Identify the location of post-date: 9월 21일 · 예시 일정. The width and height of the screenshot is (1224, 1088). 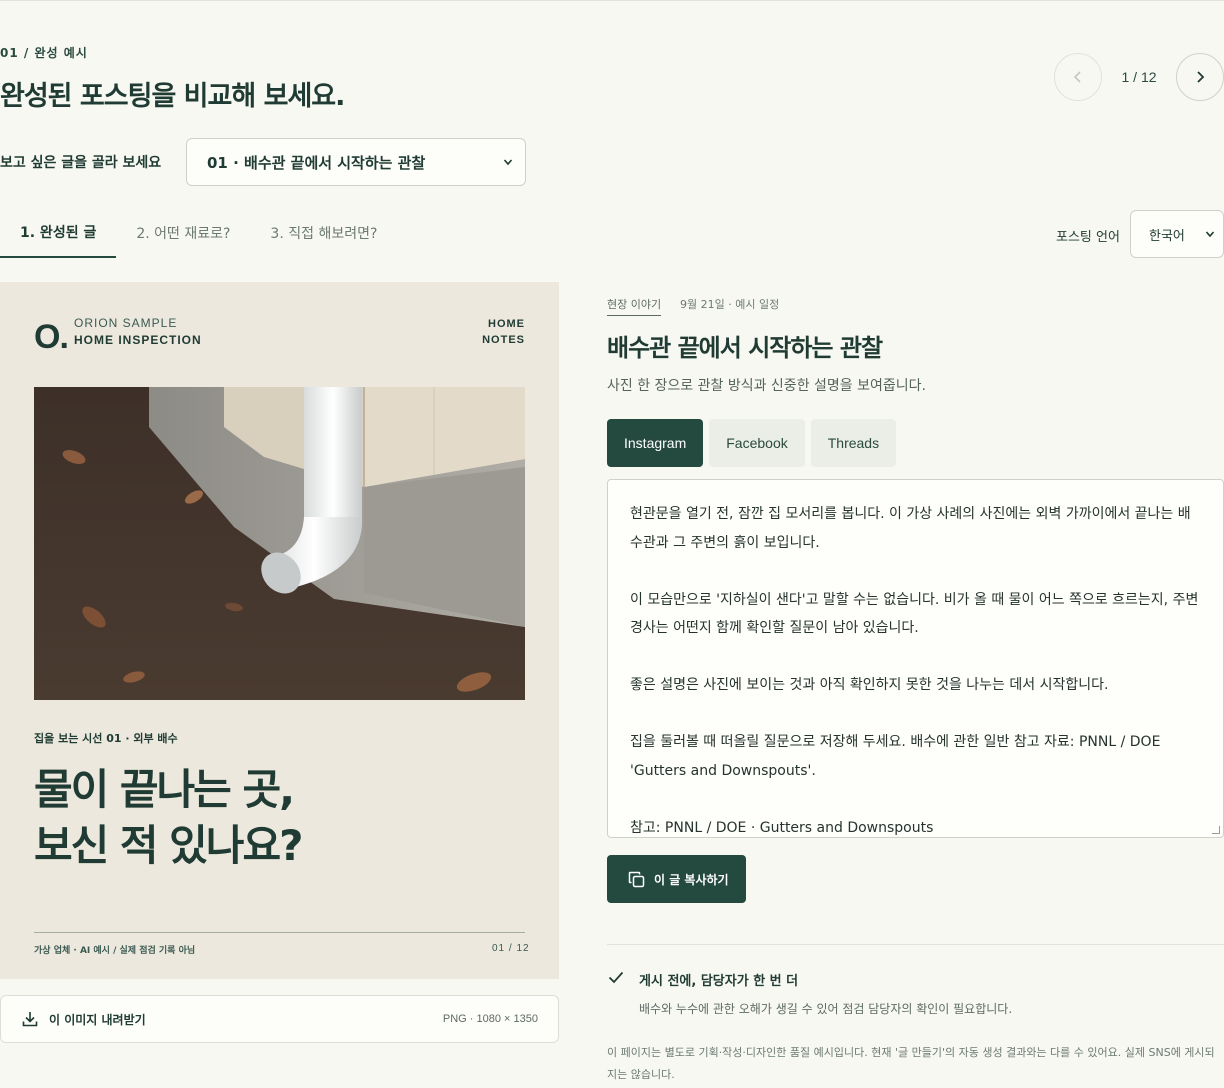
(730, 304).